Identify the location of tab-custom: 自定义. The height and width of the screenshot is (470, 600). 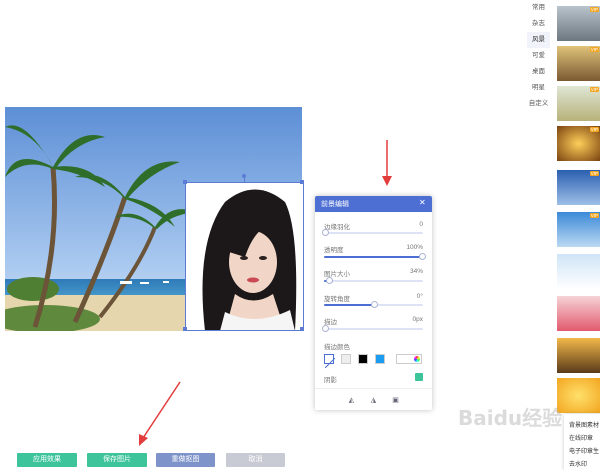
(538, 104).